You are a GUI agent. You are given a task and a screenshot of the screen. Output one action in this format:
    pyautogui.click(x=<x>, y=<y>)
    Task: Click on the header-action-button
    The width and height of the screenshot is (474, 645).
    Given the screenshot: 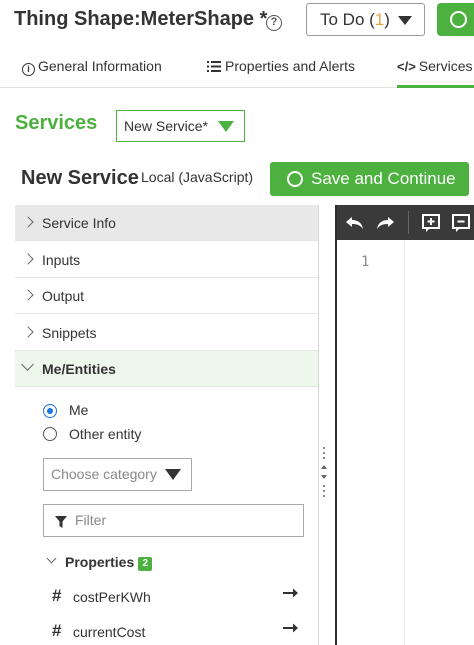 What is the action you would take?
    pyautogui.click(x=455, y=19)
    